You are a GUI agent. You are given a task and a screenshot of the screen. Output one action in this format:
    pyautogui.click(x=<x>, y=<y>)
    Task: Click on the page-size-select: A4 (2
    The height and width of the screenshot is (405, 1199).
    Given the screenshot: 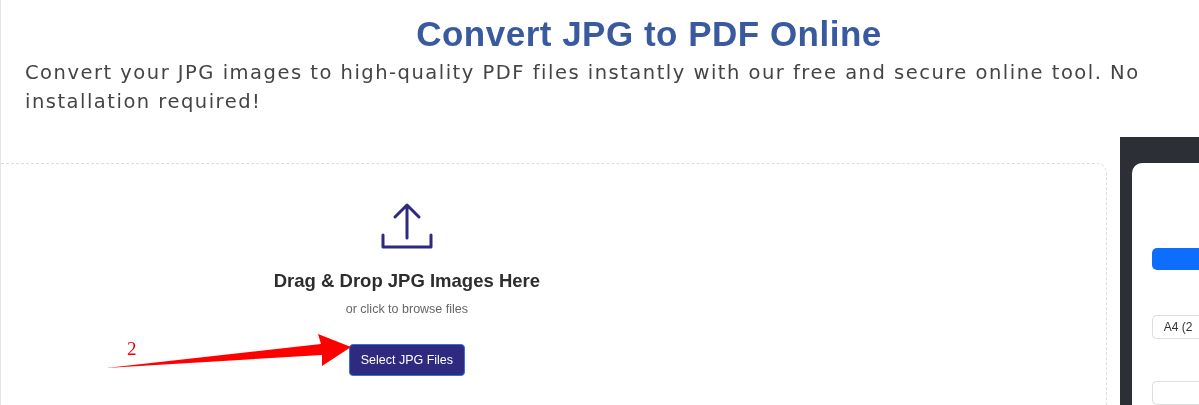 What is the action you would take?
    pyautogui.click(x=1175, y=327)
    